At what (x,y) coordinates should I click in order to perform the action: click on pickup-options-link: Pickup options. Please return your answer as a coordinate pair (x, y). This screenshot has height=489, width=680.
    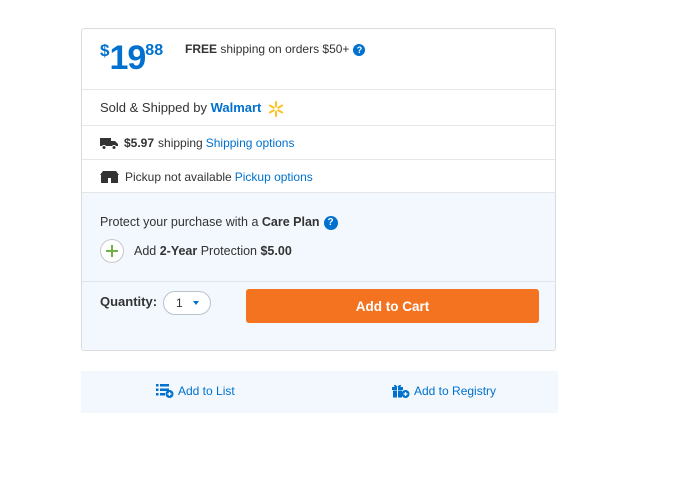
    Looking at the image, I should click on (274, 177).